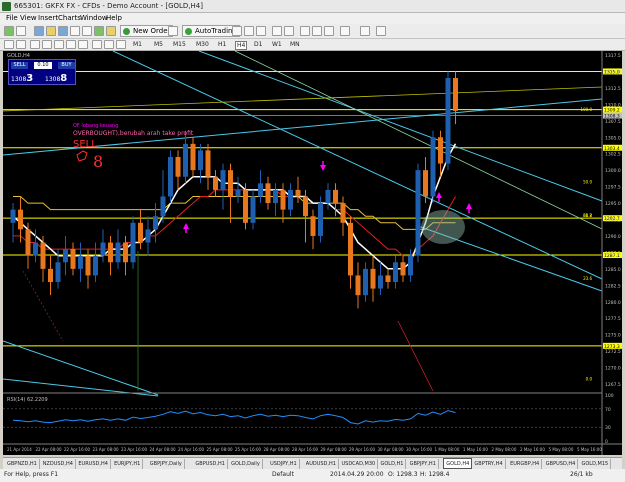  Describe the element at coordinates (99, 31) in the screenshot. I see `history-icon` at that location.